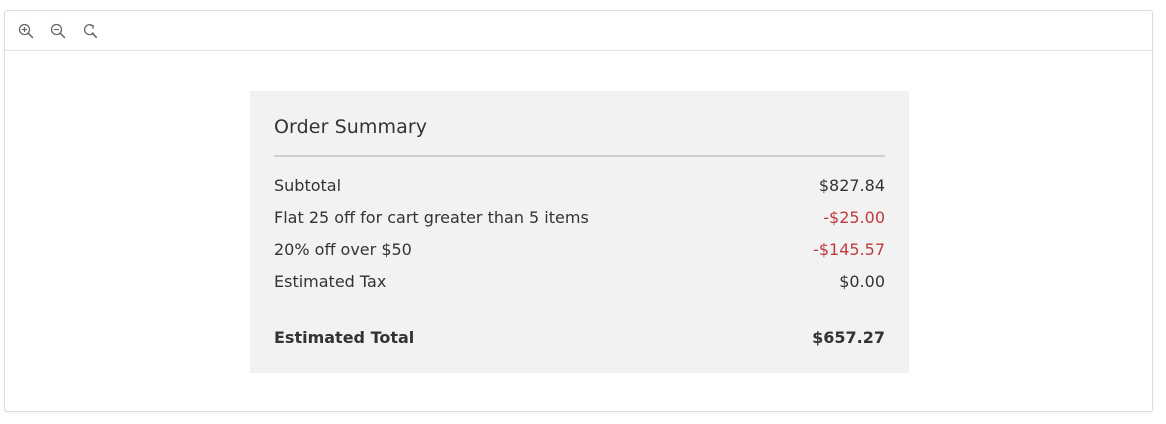 This screenshot has height=424, width=1166. What do you see at coordinates (343, 249) in the screenshot?
I see `percent-discount-label: 20% off over $50` at bounding box center [343, 249].